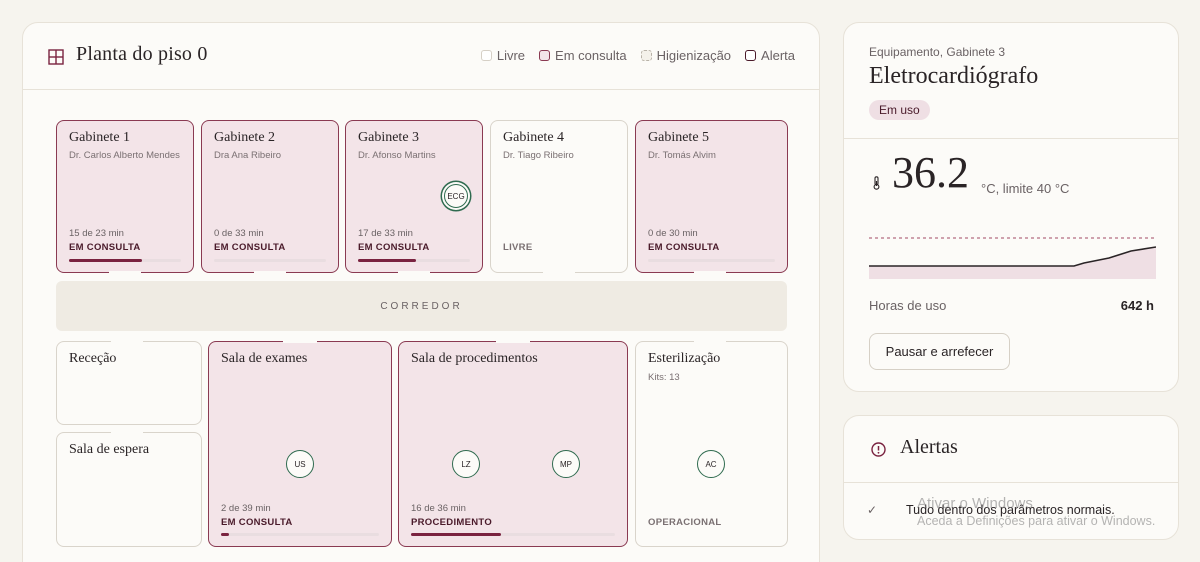 Image resolution: width=1200 pixels, height=562 pixels. What do you see at coordinates (248, 155) in the screenshot?
I see `room-doctor: Dra Ana Ribeiro` at bounding box center [248, 155].